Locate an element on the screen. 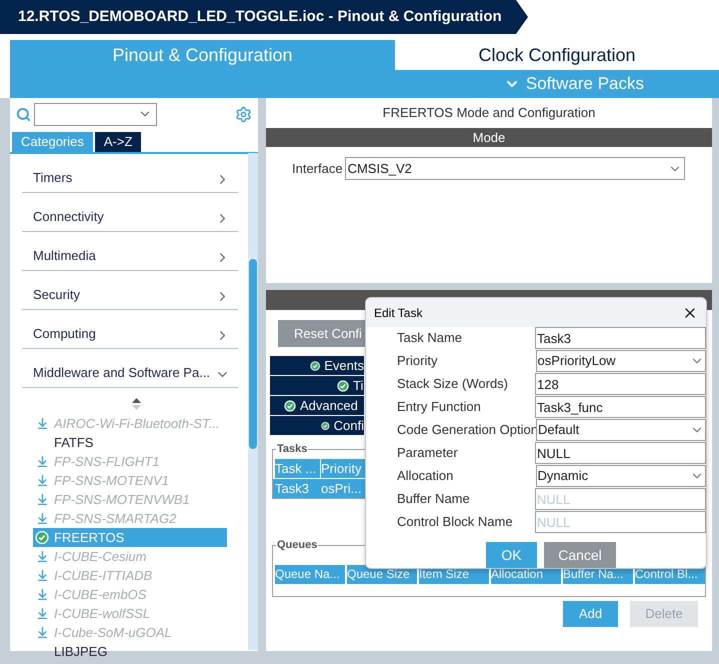 The width and height of the screenshot is (719, 664). dropdown-field: osPriorityLow is located at coordinates (621, 361).